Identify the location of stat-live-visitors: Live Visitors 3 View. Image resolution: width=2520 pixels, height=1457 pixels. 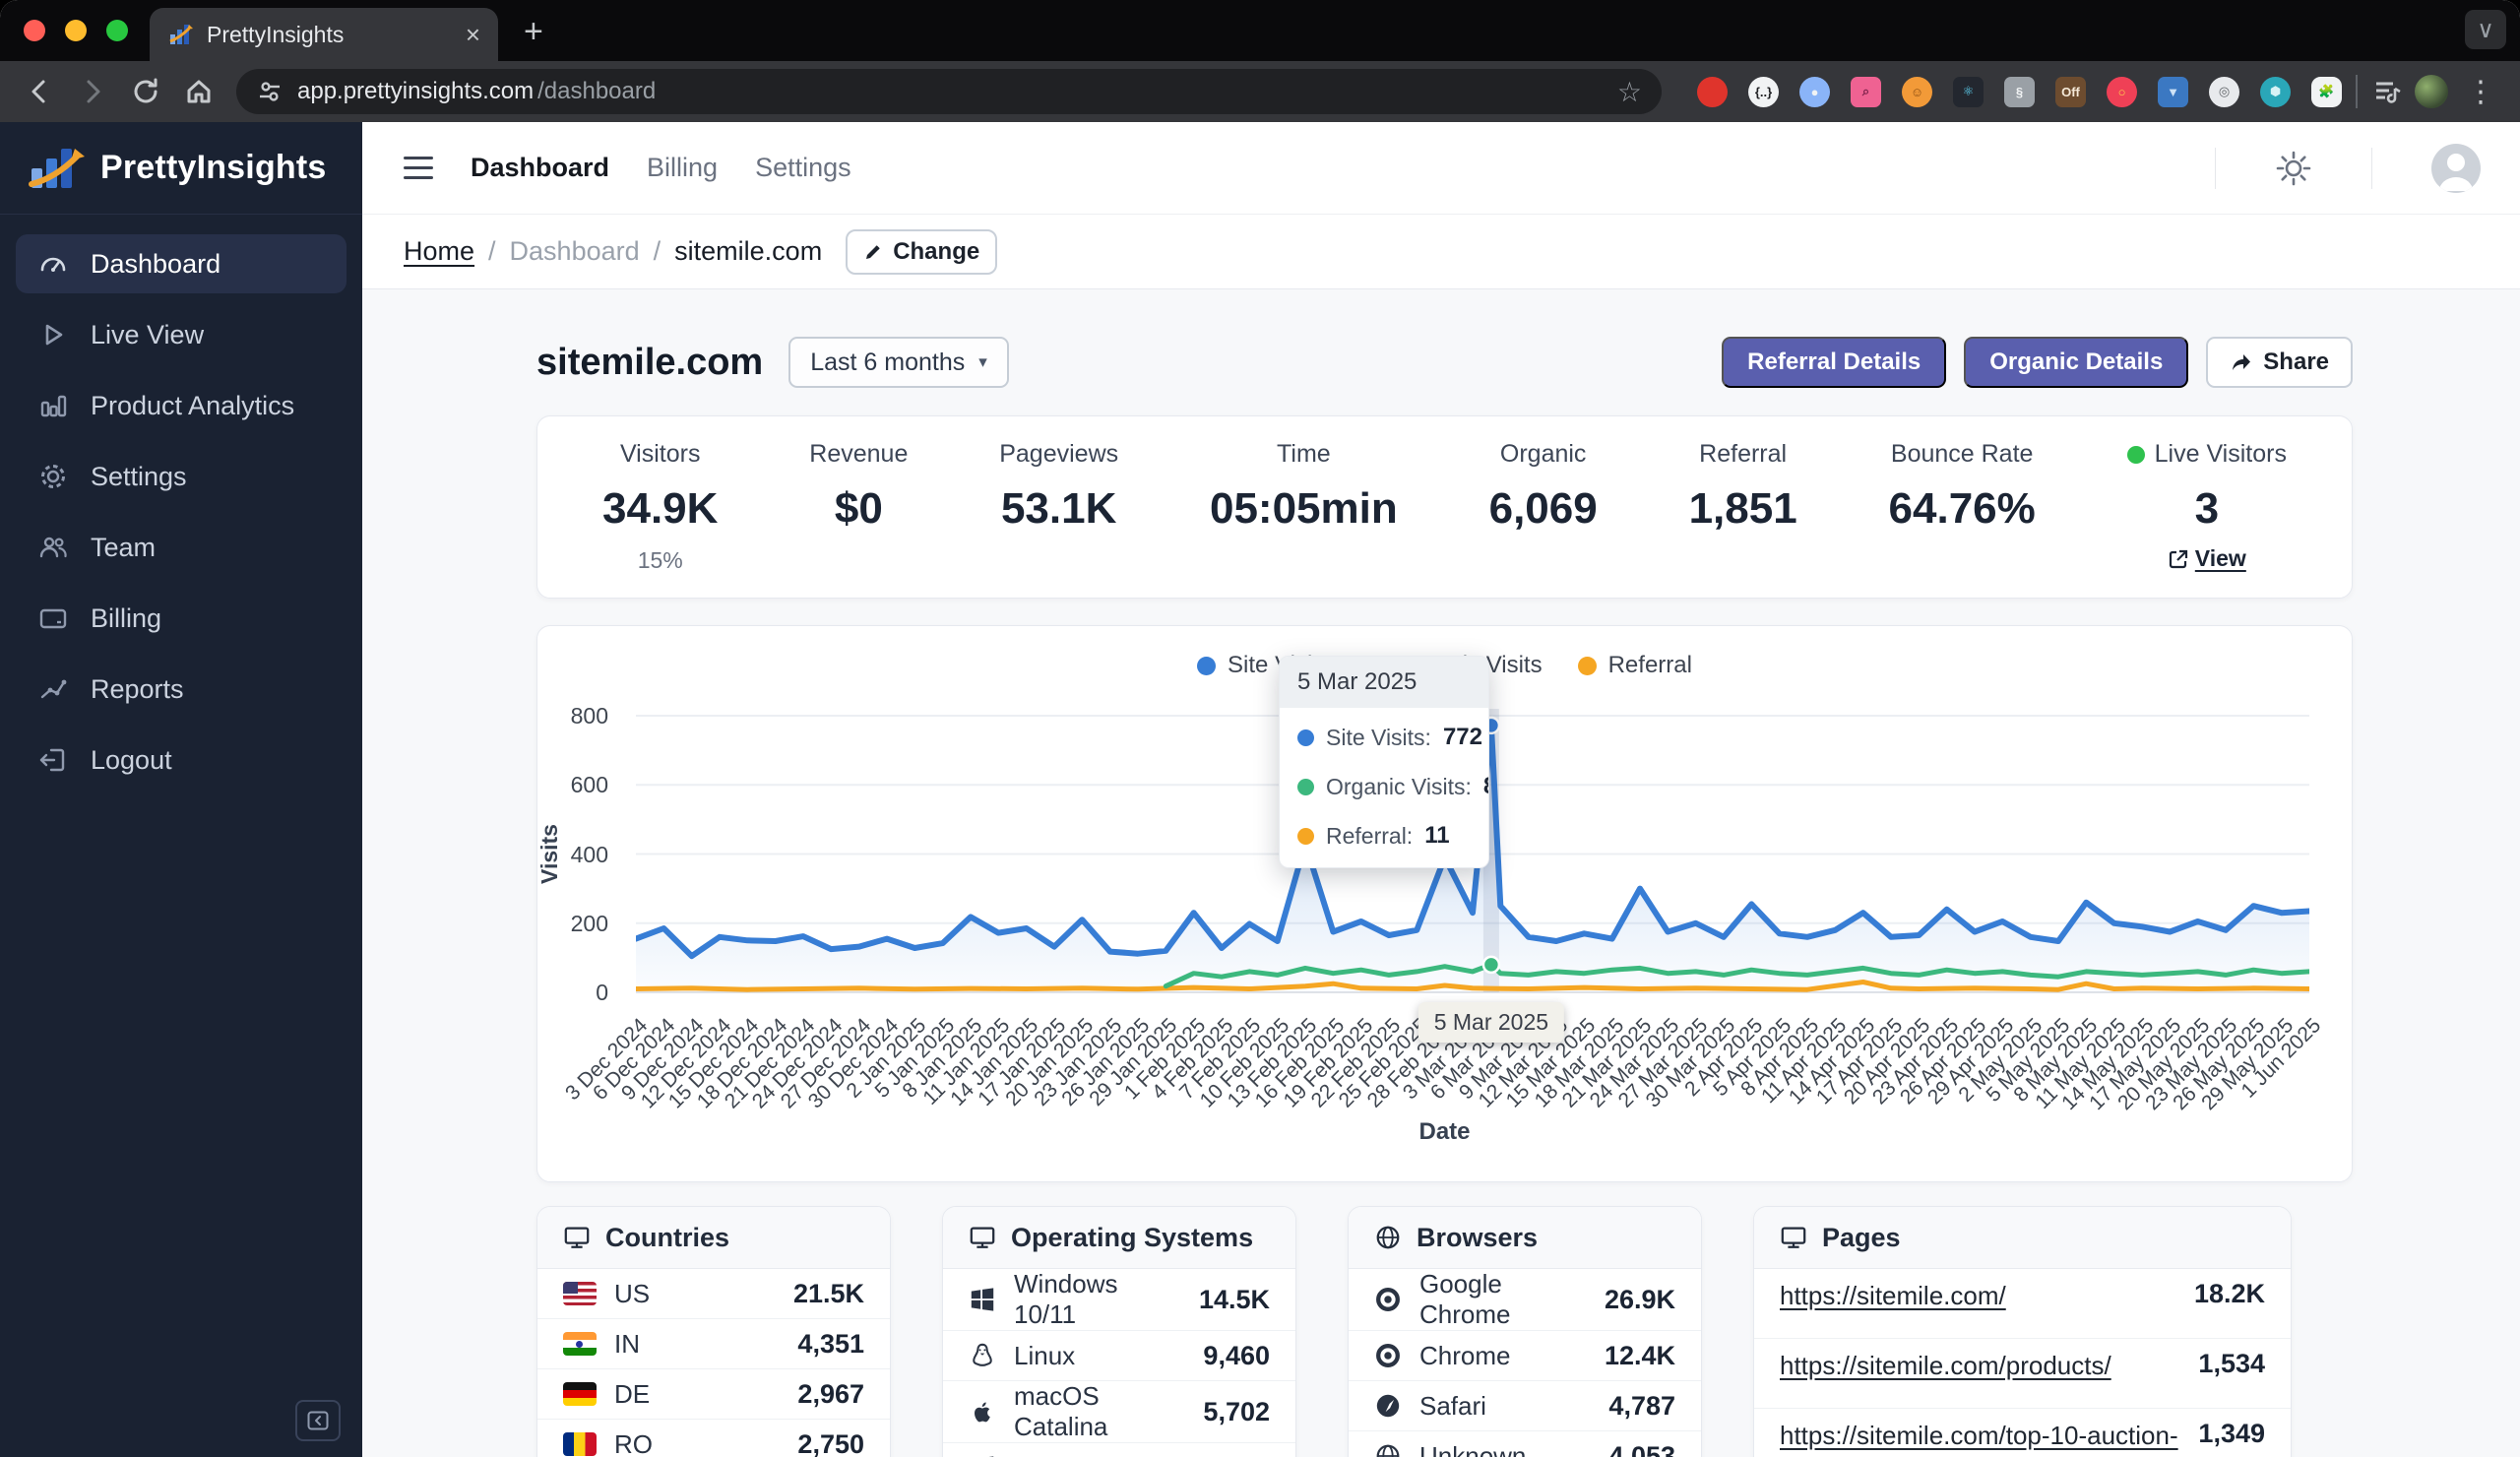
(2206, 519).